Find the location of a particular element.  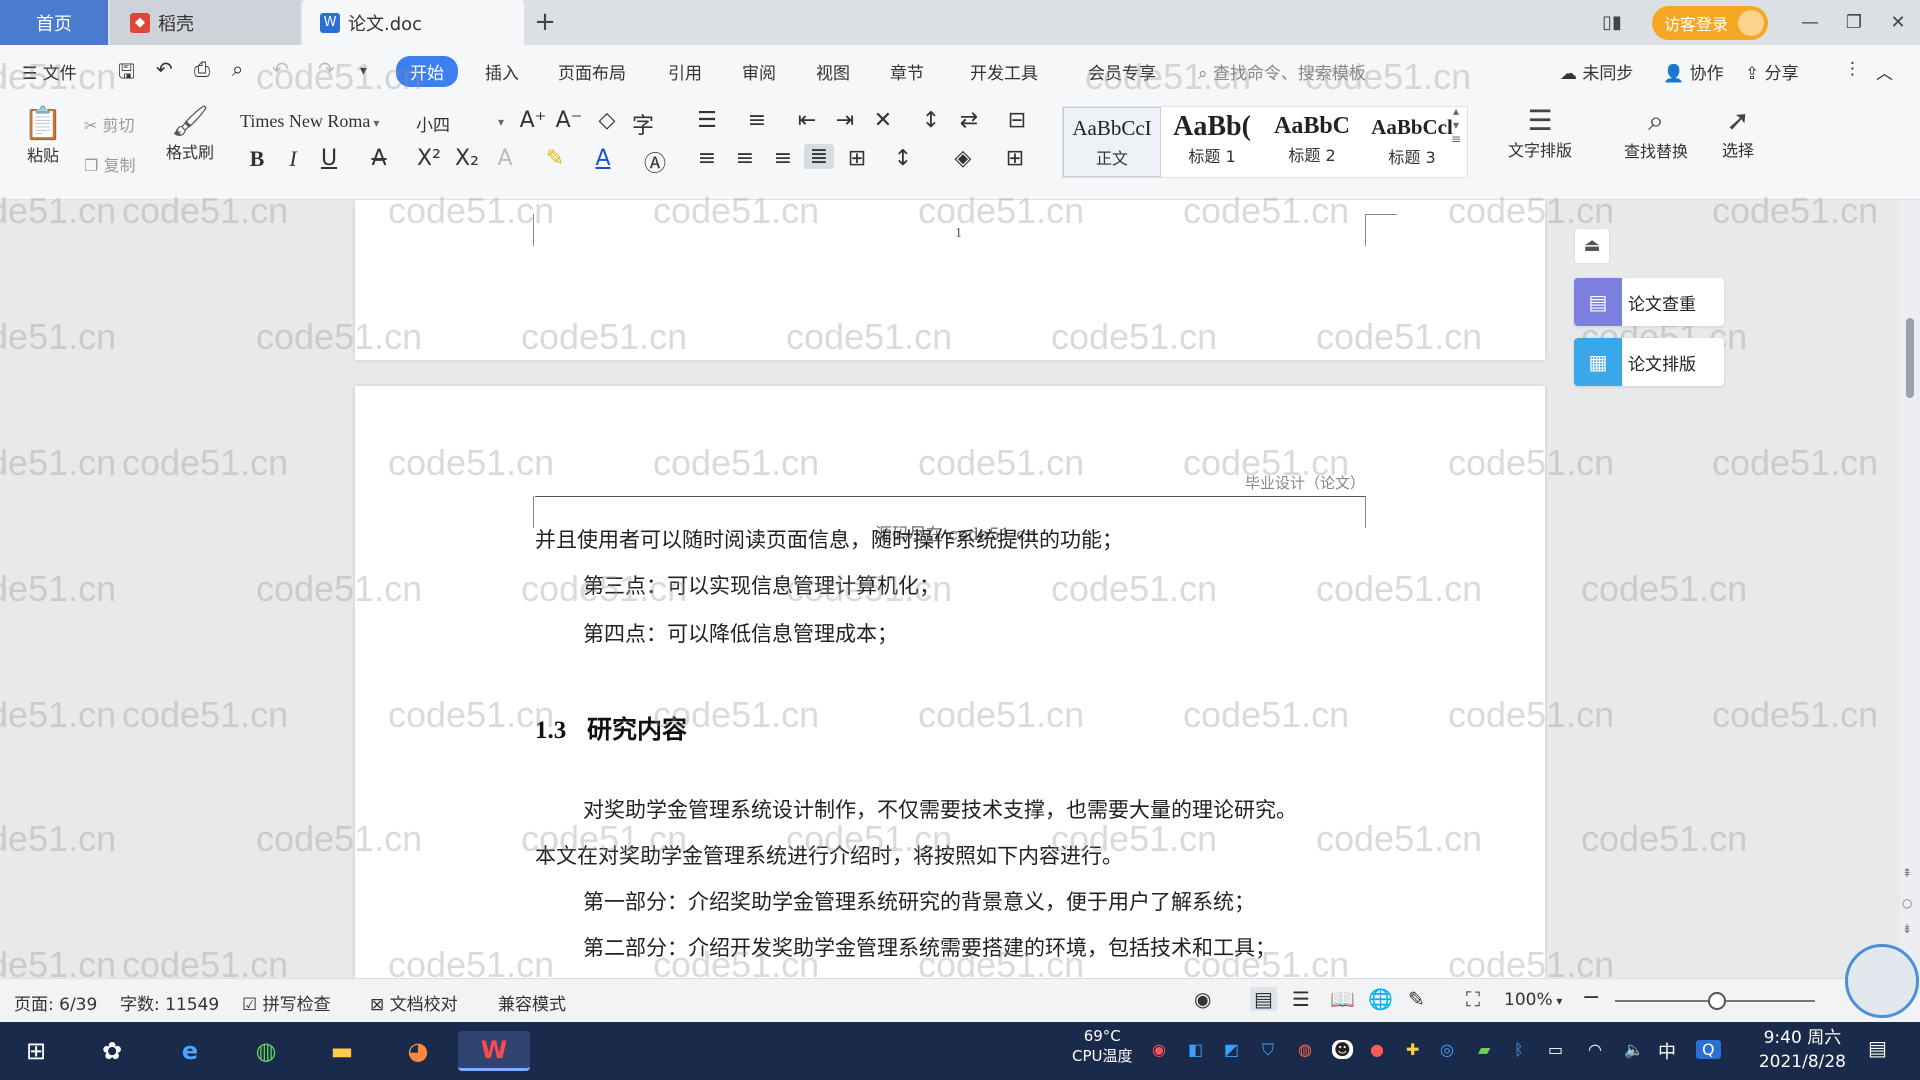

shading-icon: ◈ is located at coordinates (963, 158).